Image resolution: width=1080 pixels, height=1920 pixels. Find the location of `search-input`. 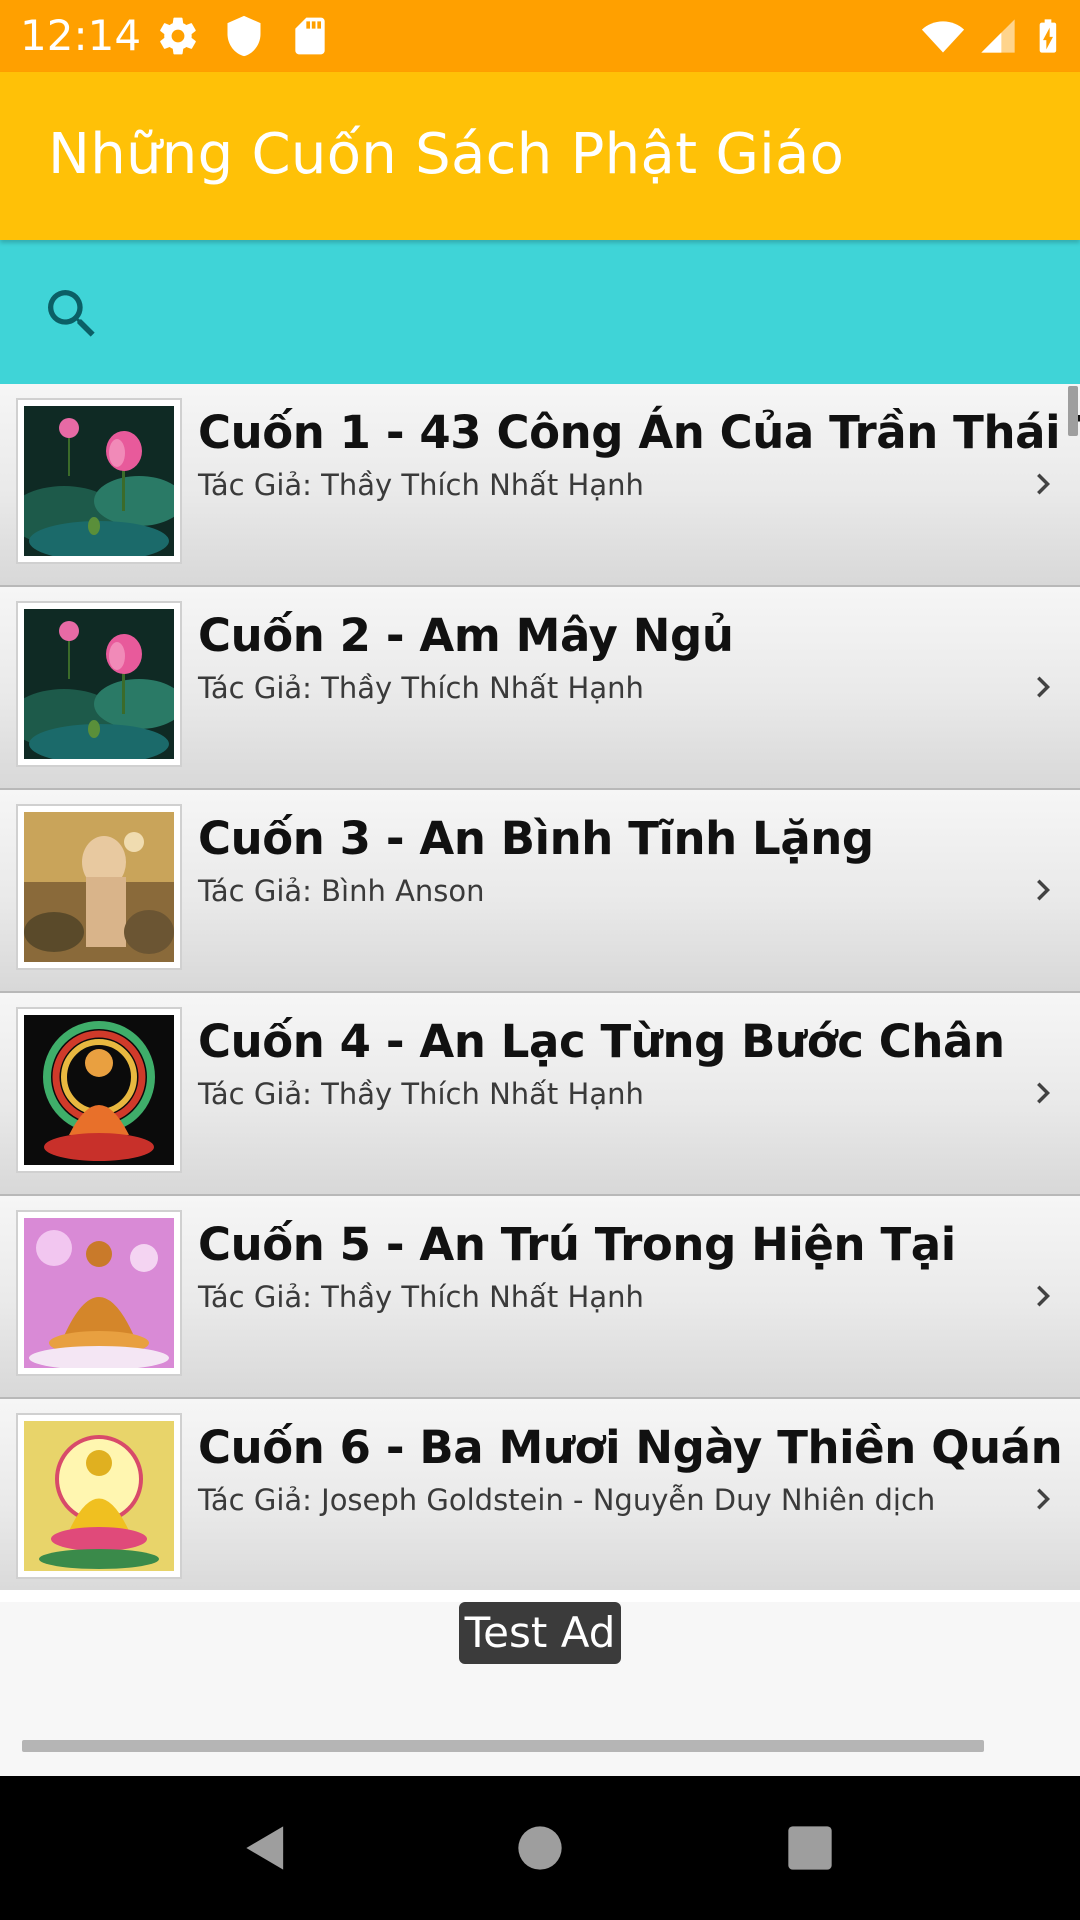

search-input is located at coordinates (572, 313).